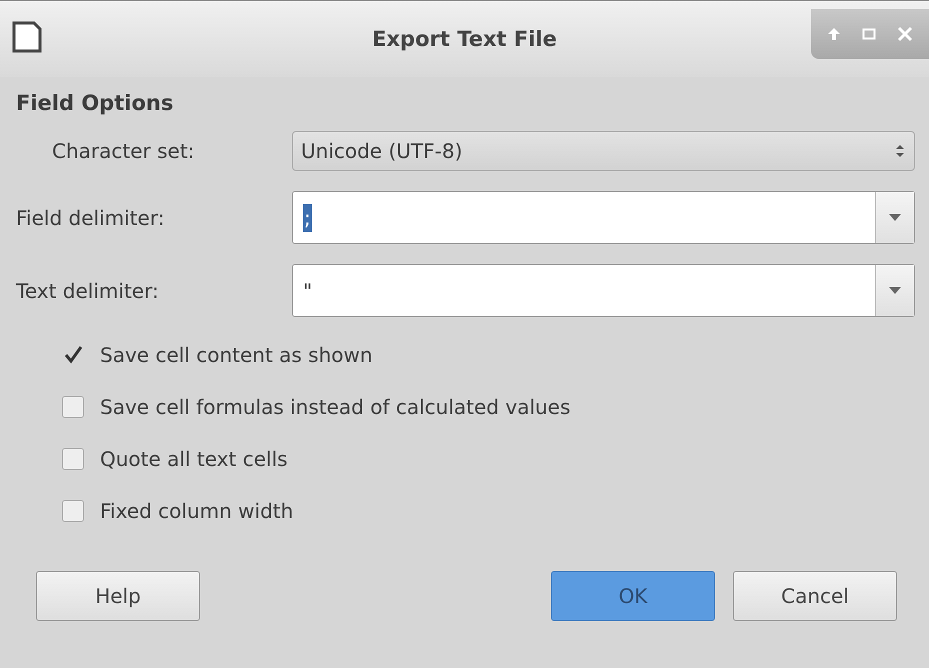 The height and width of the screenshot is (668, 929). What do you see at coordinates (194, 459) in the screenshot?
I see `option-label: Quote all text cells` at bounding box center [194, 459].